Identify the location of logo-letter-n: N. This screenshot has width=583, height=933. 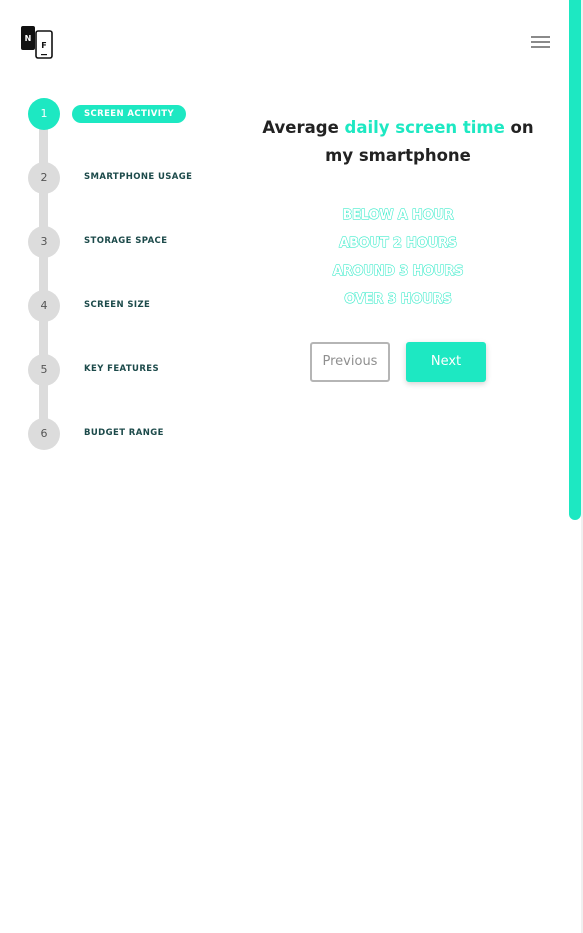
(28, 38).